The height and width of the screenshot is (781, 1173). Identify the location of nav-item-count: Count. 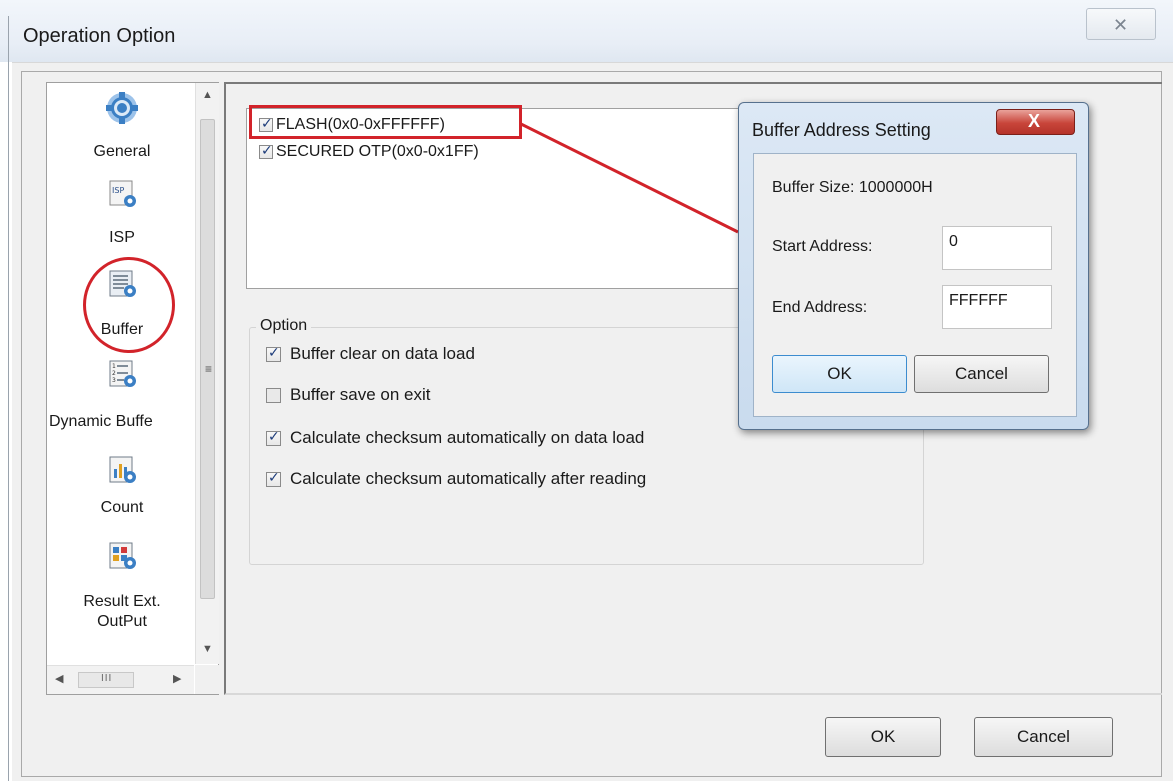
(122, 495).